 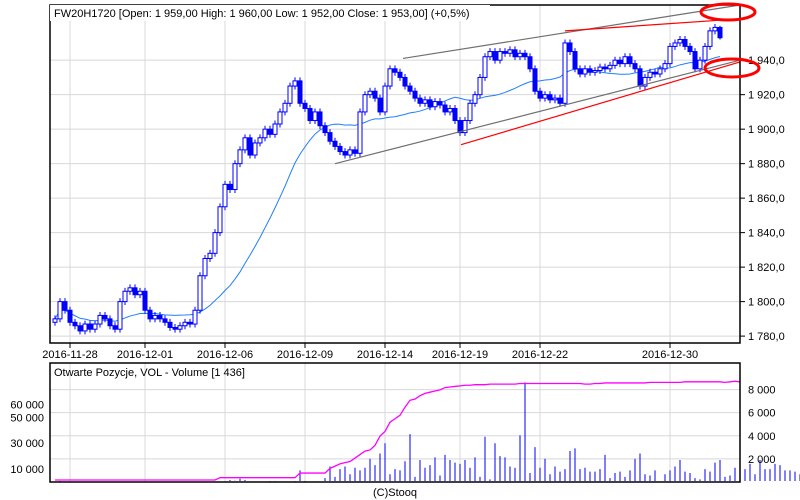 What do you see at coordinates (27, 418) in the screenshot?
I see `volume-tick-label: 50 000` at bounding box center [27, 418].